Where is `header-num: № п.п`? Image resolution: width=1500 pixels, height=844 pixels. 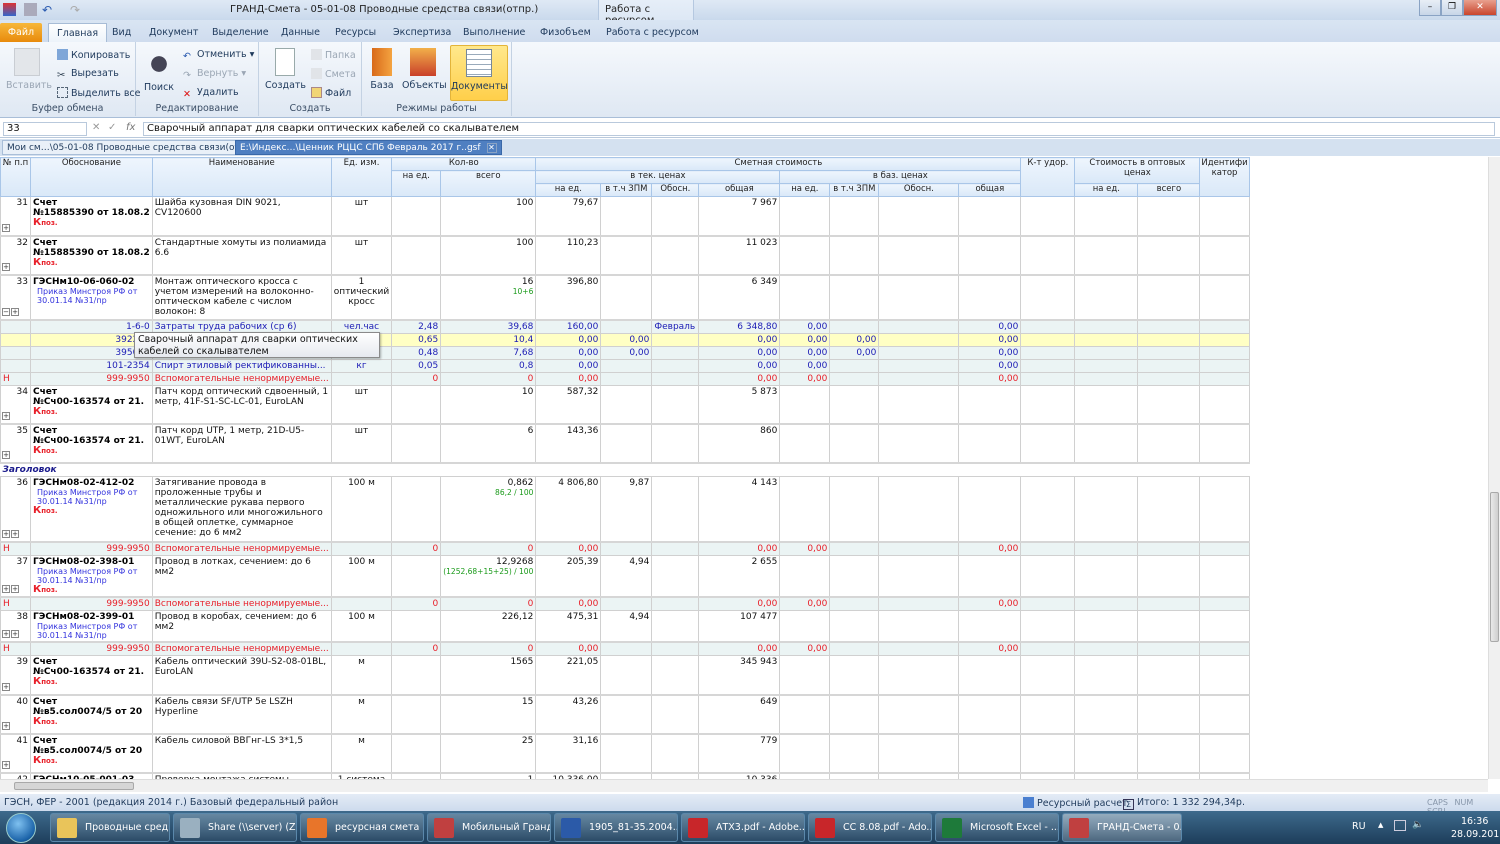
header-num: № п.п is located at coordinates (15, 177).